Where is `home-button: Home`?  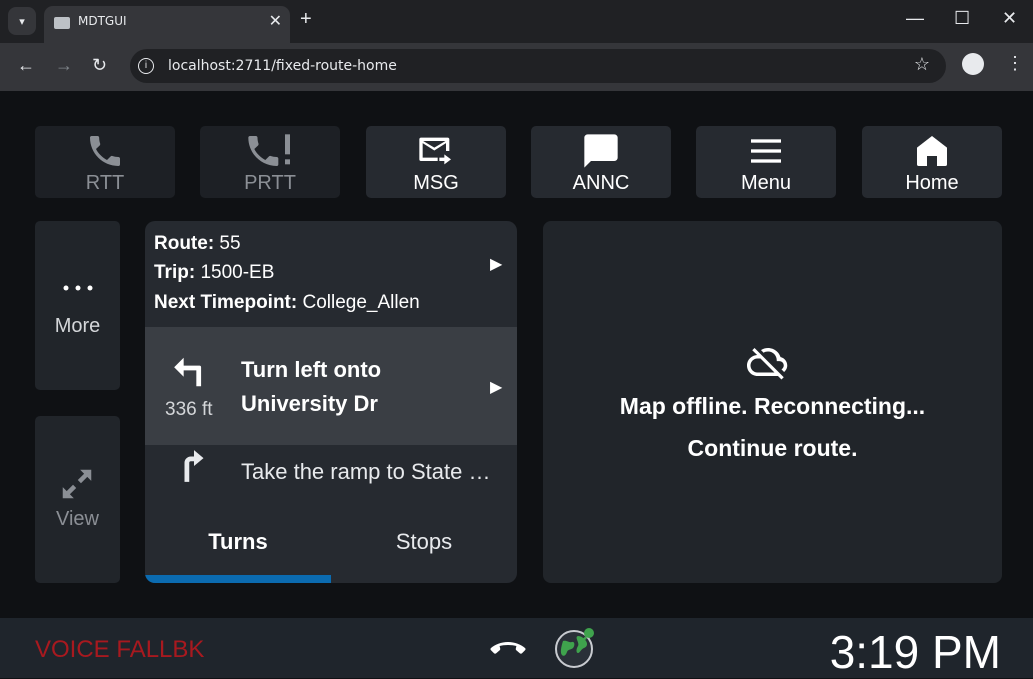 home-button: Home is located at coordinates (932, 162).